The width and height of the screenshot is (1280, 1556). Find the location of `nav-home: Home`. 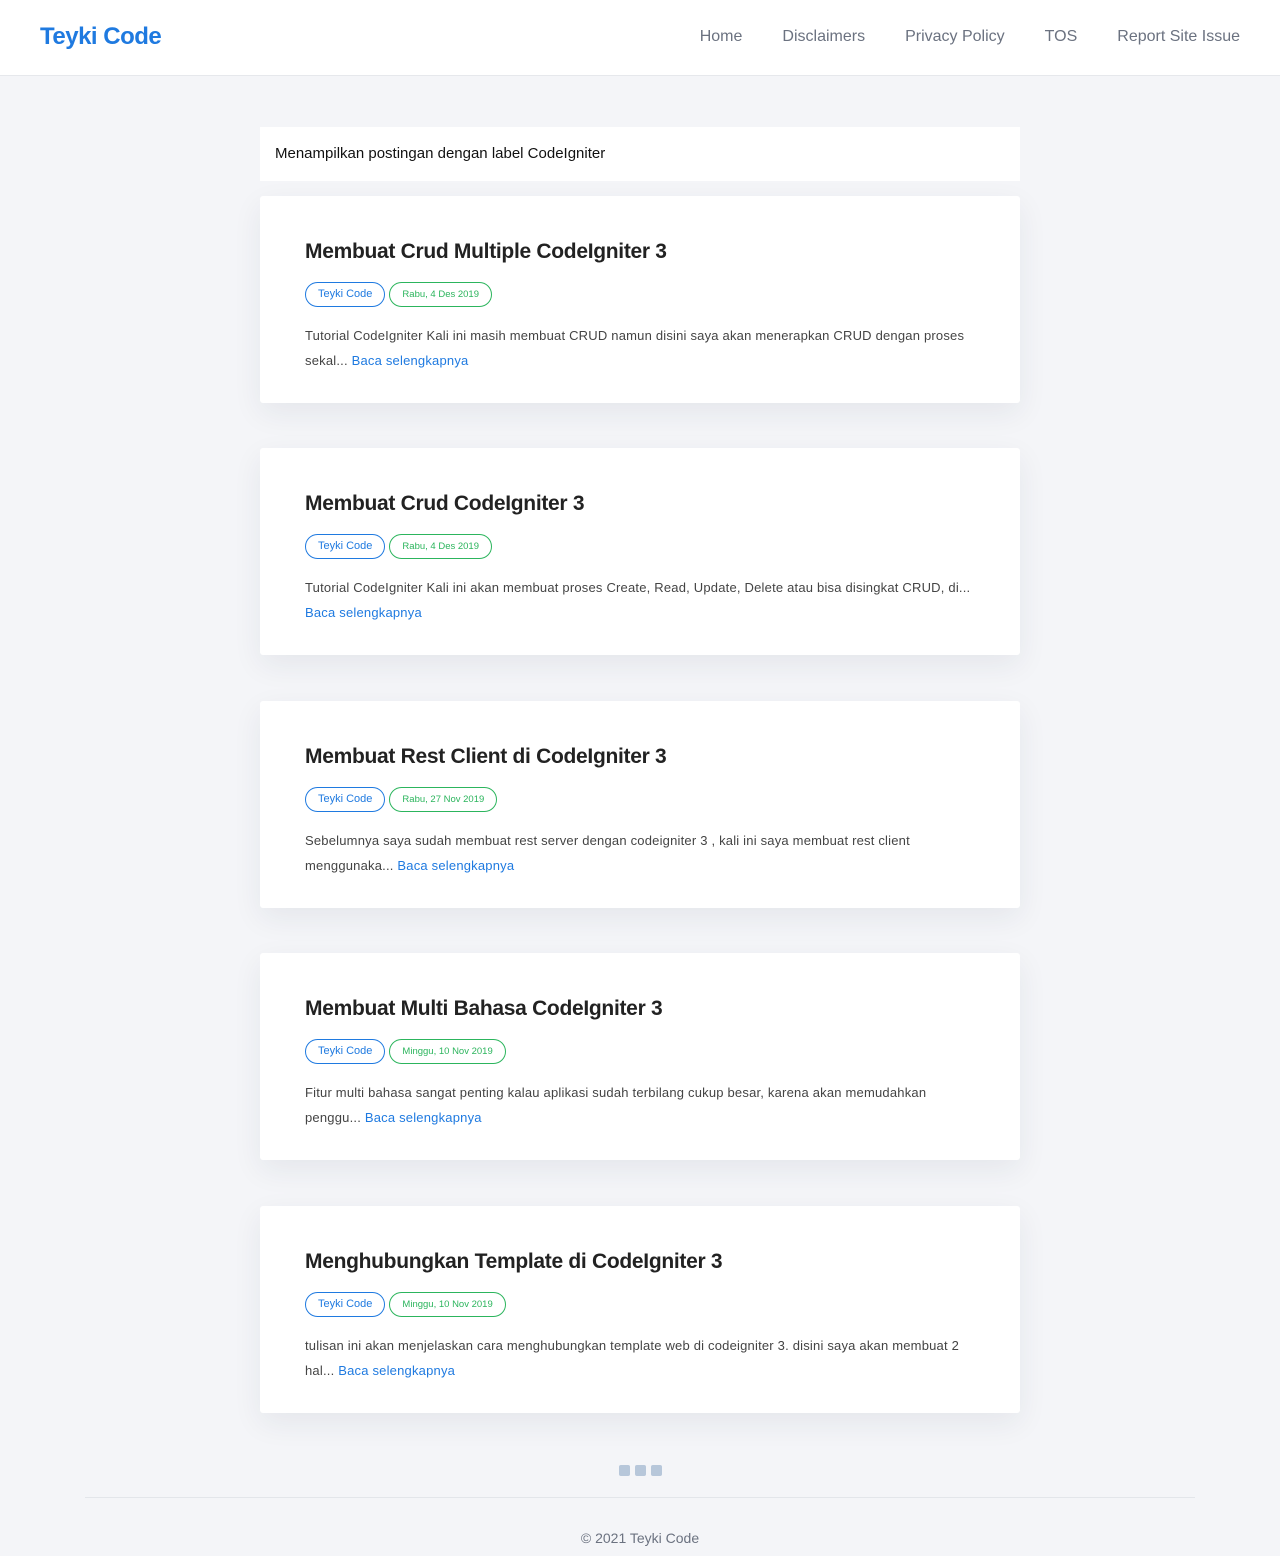

nav-home: Home is located at coordinates (721, 37).